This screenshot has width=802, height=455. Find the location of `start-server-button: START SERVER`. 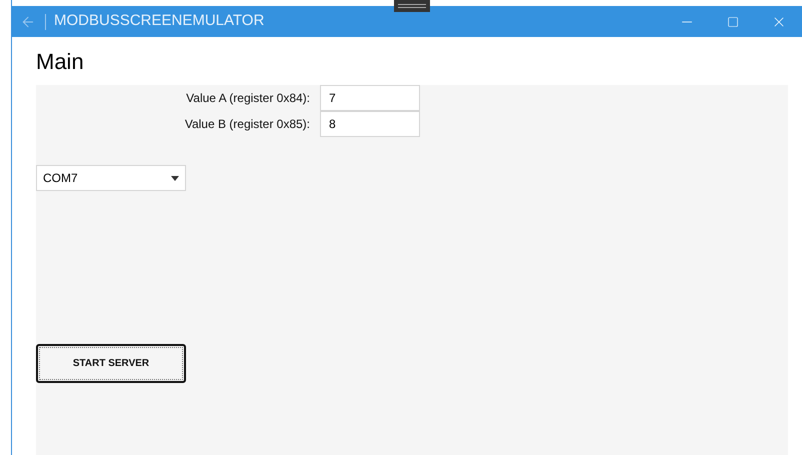

start-server-button: START SERVER is located at coordinates (111, 363).